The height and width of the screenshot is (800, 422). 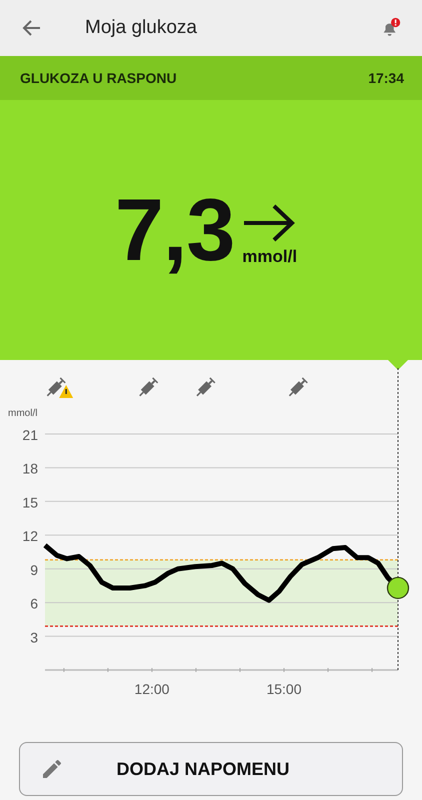 What do you see at coordinates (270, 257) in the screenshot?
I see `glucose-unit: mmol/l` at bounding box center [270, 257].